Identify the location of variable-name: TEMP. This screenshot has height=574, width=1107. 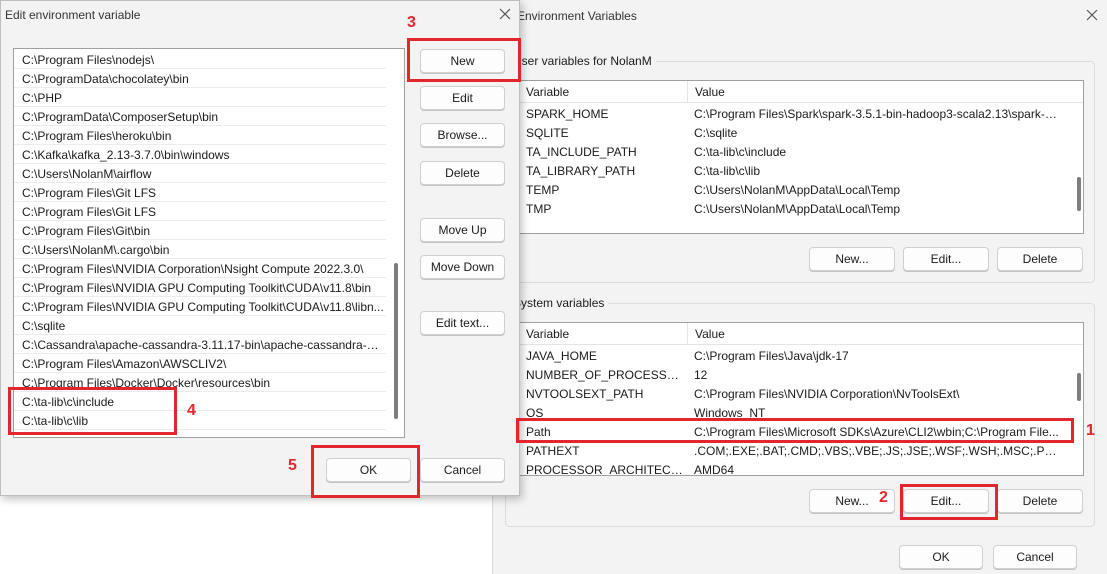
(543, 190).